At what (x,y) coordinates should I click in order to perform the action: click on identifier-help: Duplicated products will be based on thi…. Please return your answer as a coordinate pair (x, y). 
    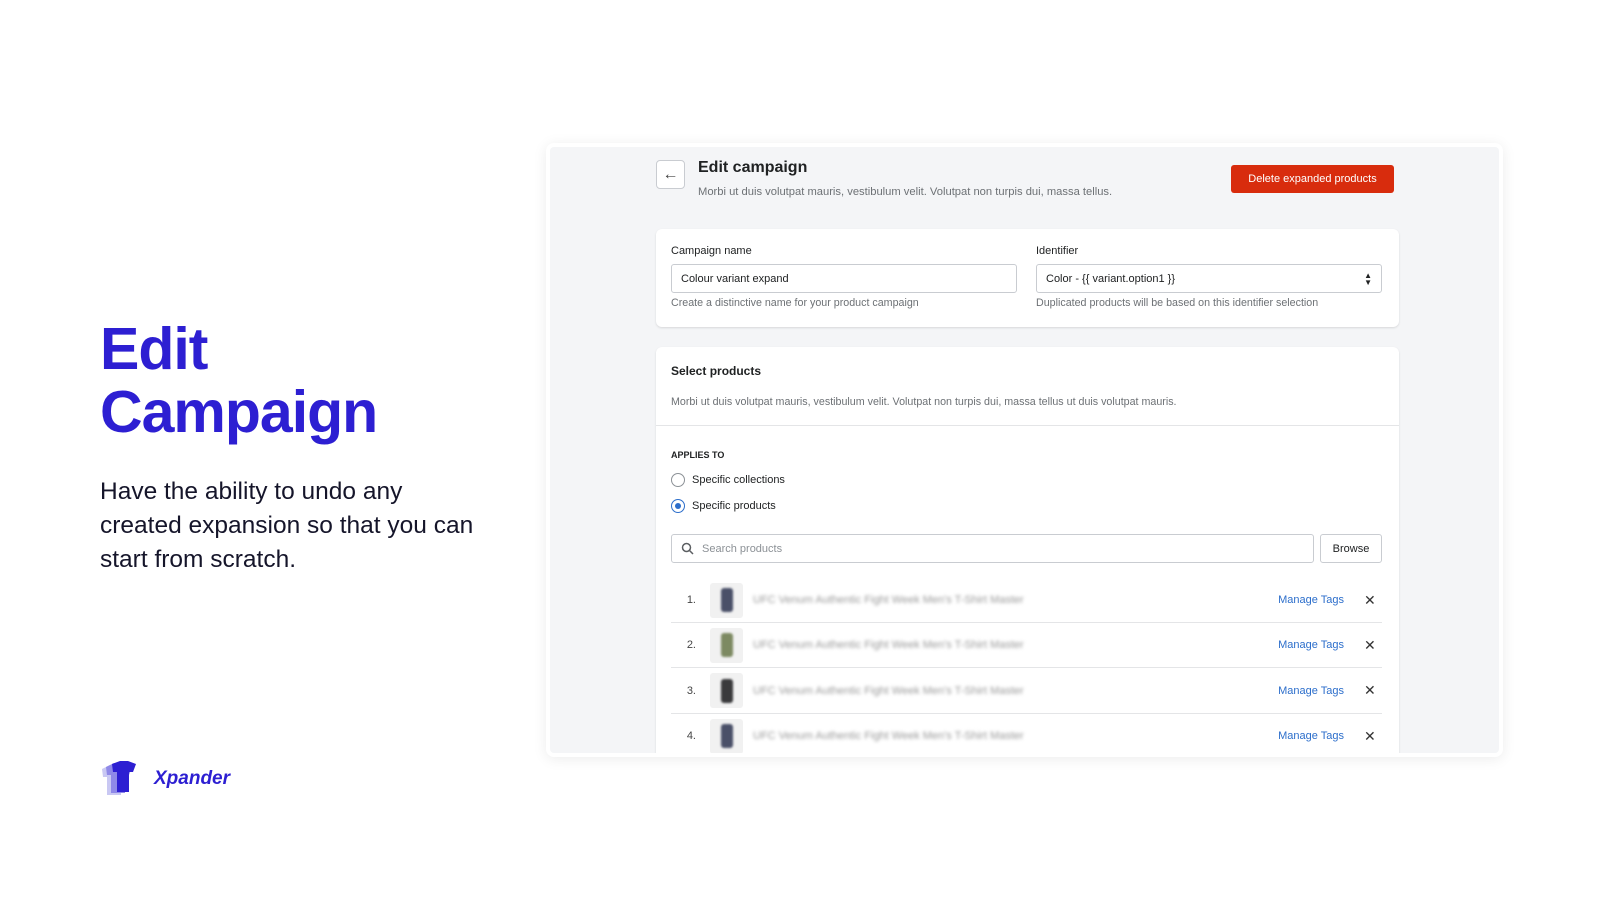
    Looking at the image, I should click on (1177, 303).